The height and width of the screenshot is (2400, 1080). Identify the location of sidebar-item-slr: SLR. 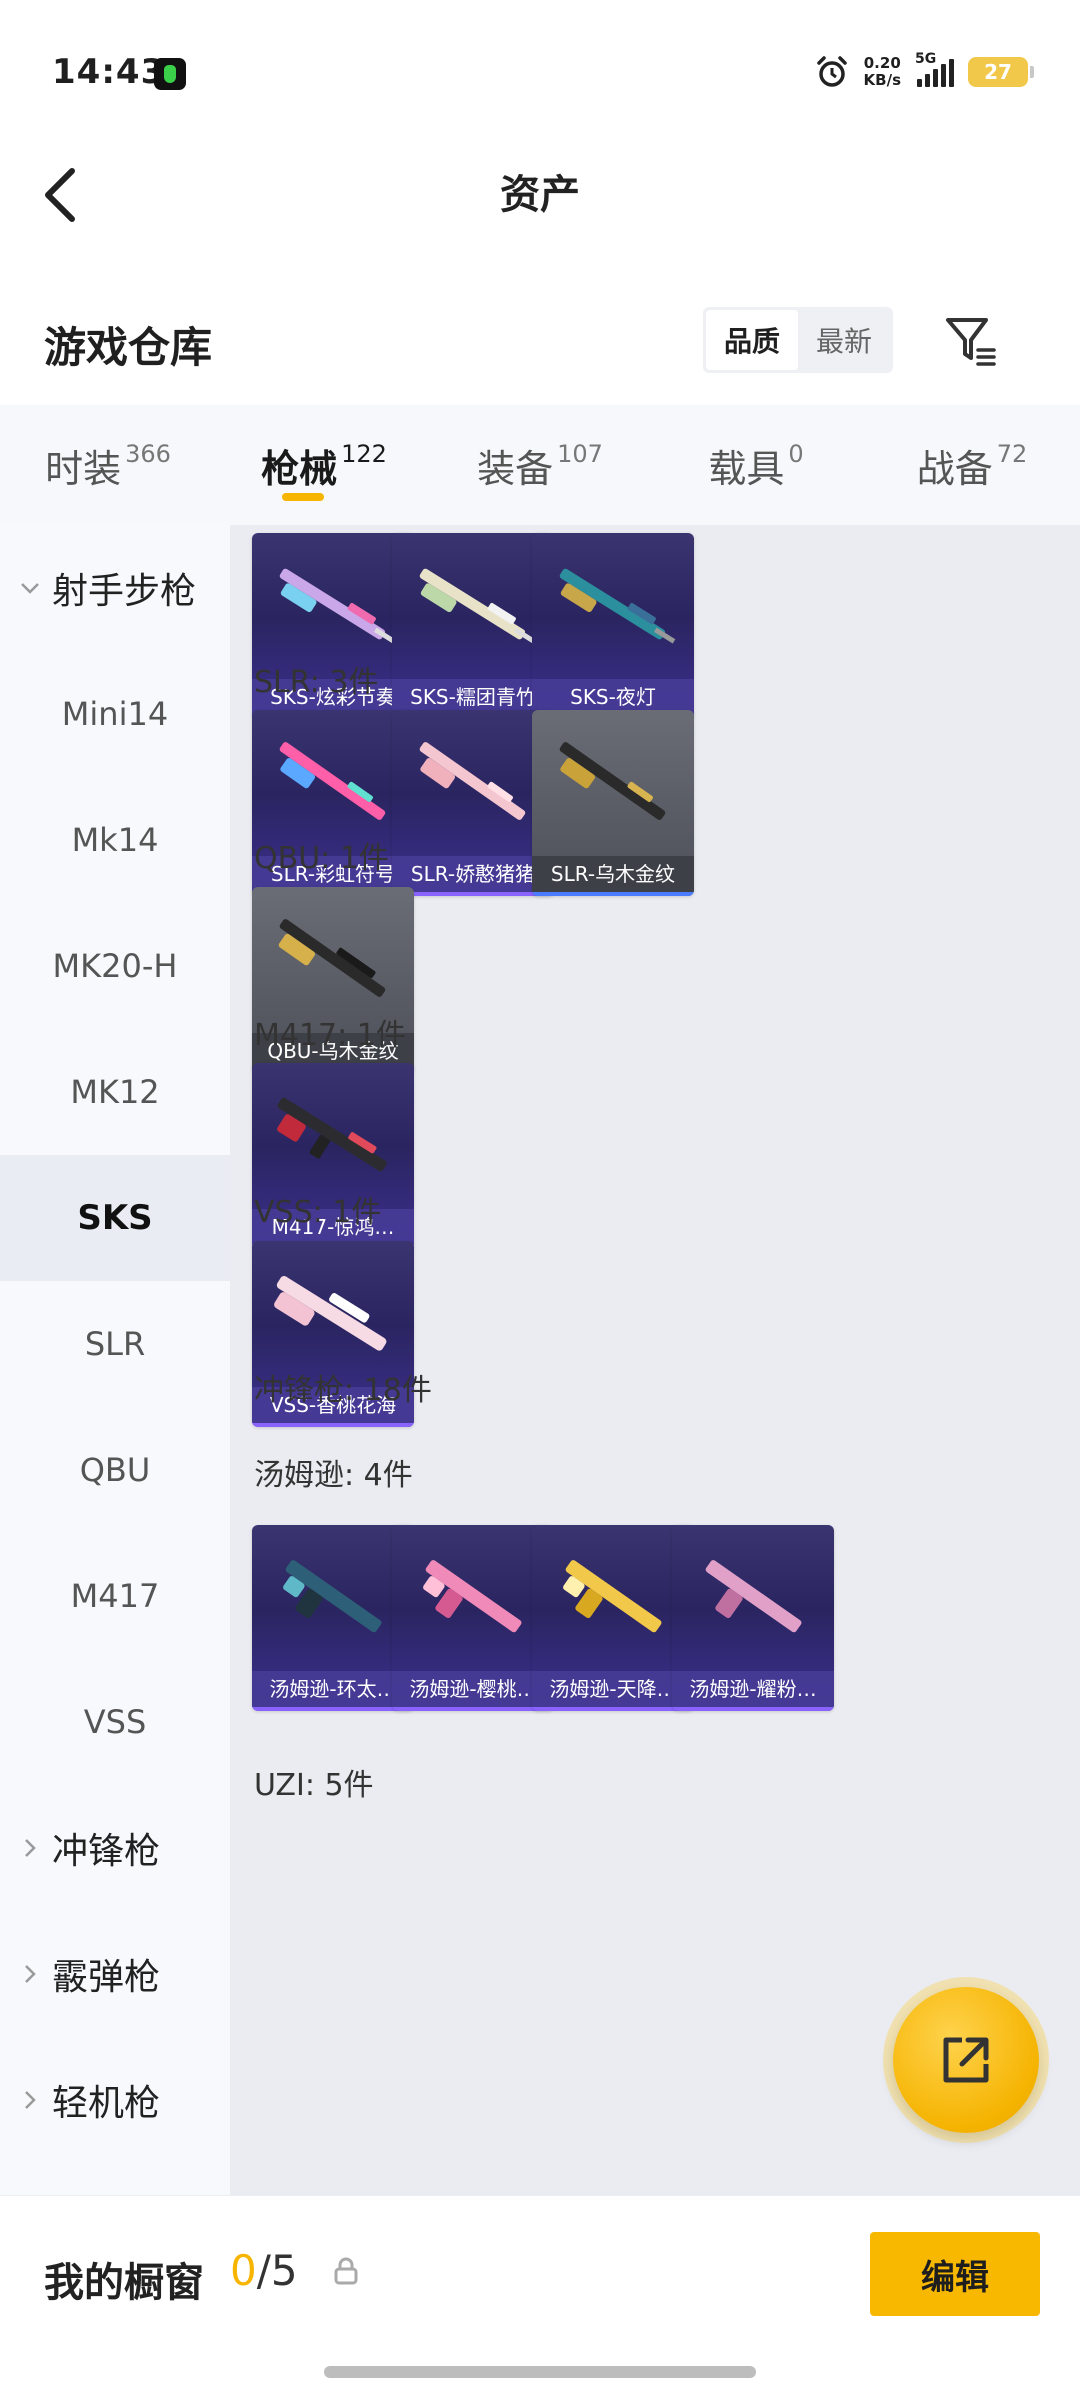
(115, 1344).